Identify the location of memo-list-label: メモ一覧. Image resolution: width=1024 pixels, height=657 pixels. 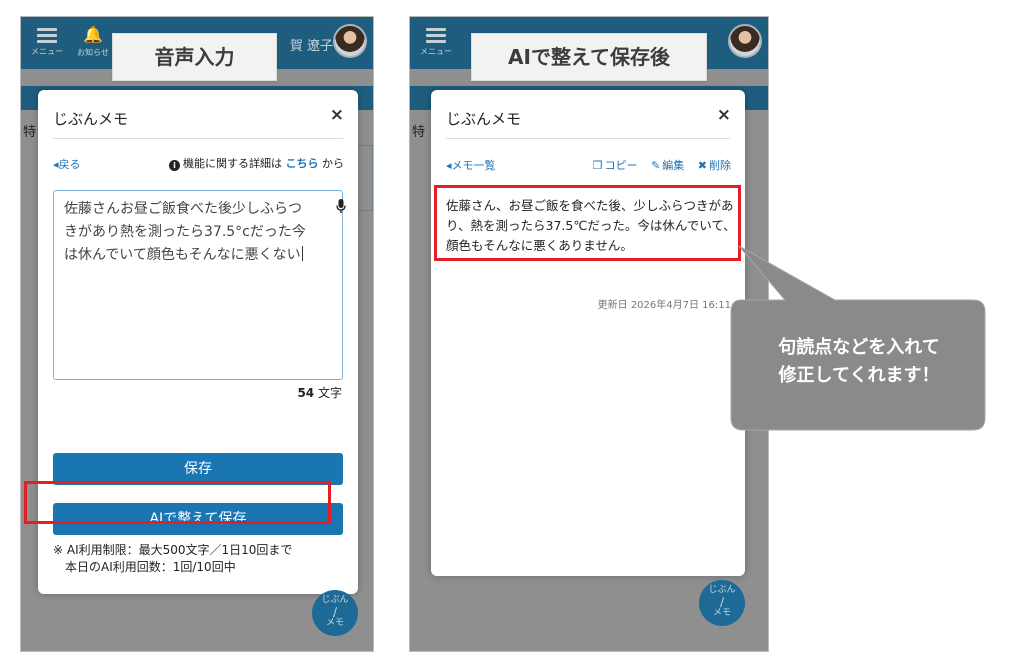
(473, 165).